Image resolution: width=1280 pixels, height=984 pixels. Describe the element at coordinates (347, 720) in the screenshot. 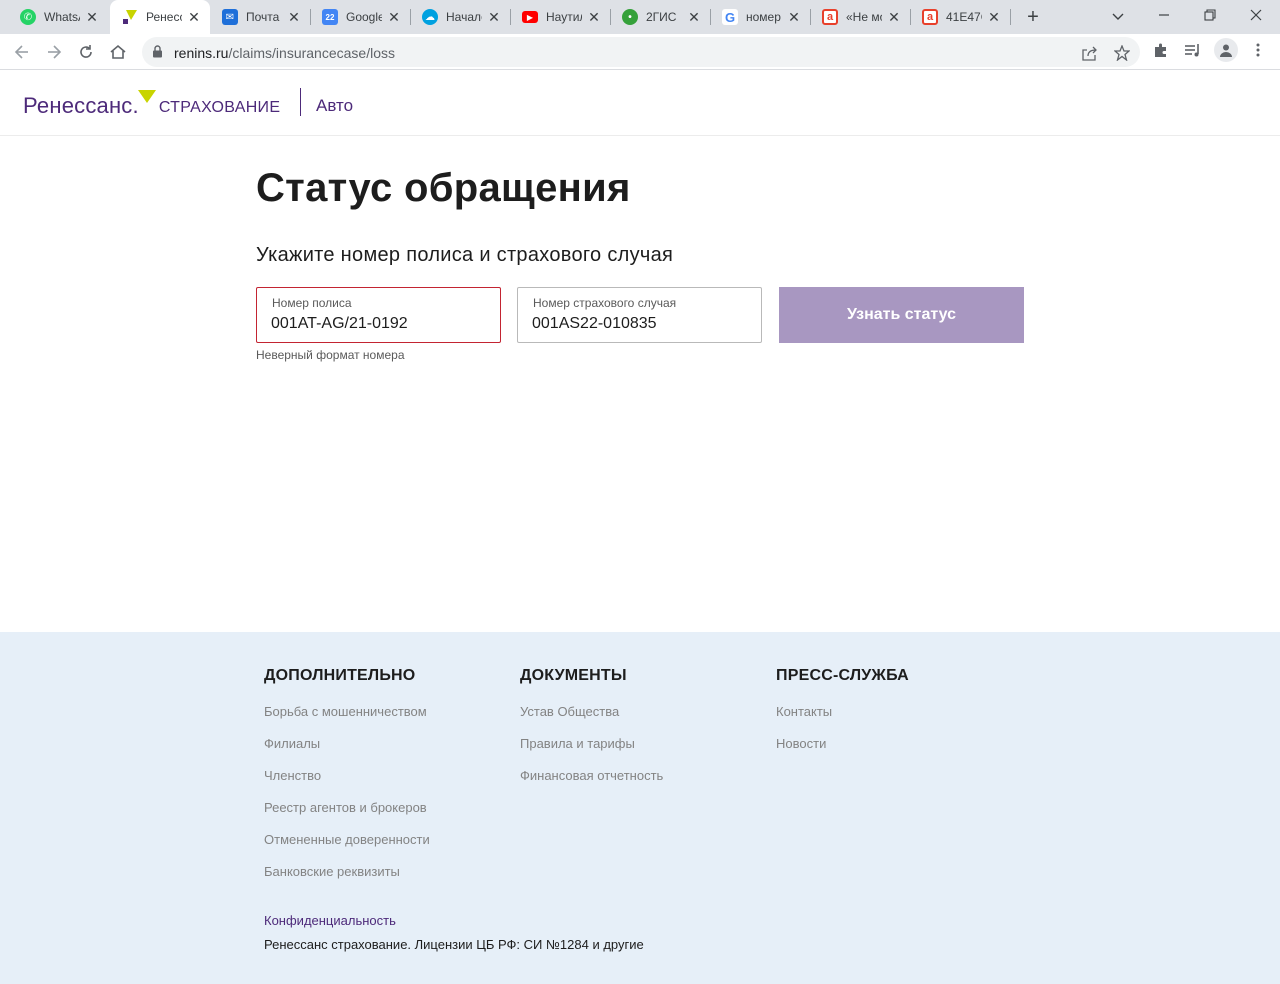

I see `footer-link: Борьба с мошенничеством` at that location.